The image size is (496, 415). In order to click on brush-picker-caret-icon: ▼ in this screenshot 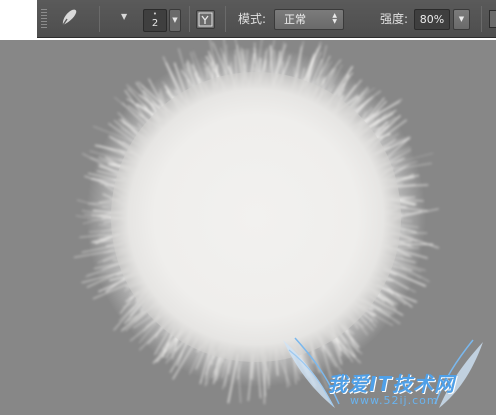, I will do `click(175, 20)`.